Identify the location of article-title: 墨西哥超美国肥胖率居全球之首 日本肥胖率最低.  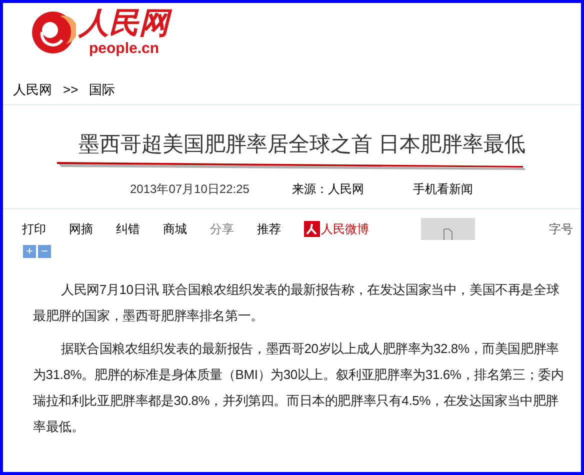
(302, 145).